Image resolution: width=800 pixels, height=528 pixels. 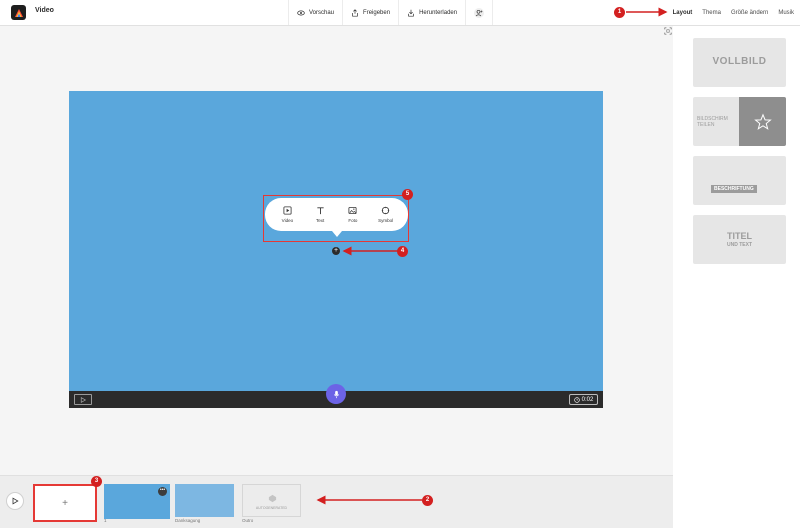 I want to click on layout-title-text: TITEL UND TEXT, so click(x=739, y=239).